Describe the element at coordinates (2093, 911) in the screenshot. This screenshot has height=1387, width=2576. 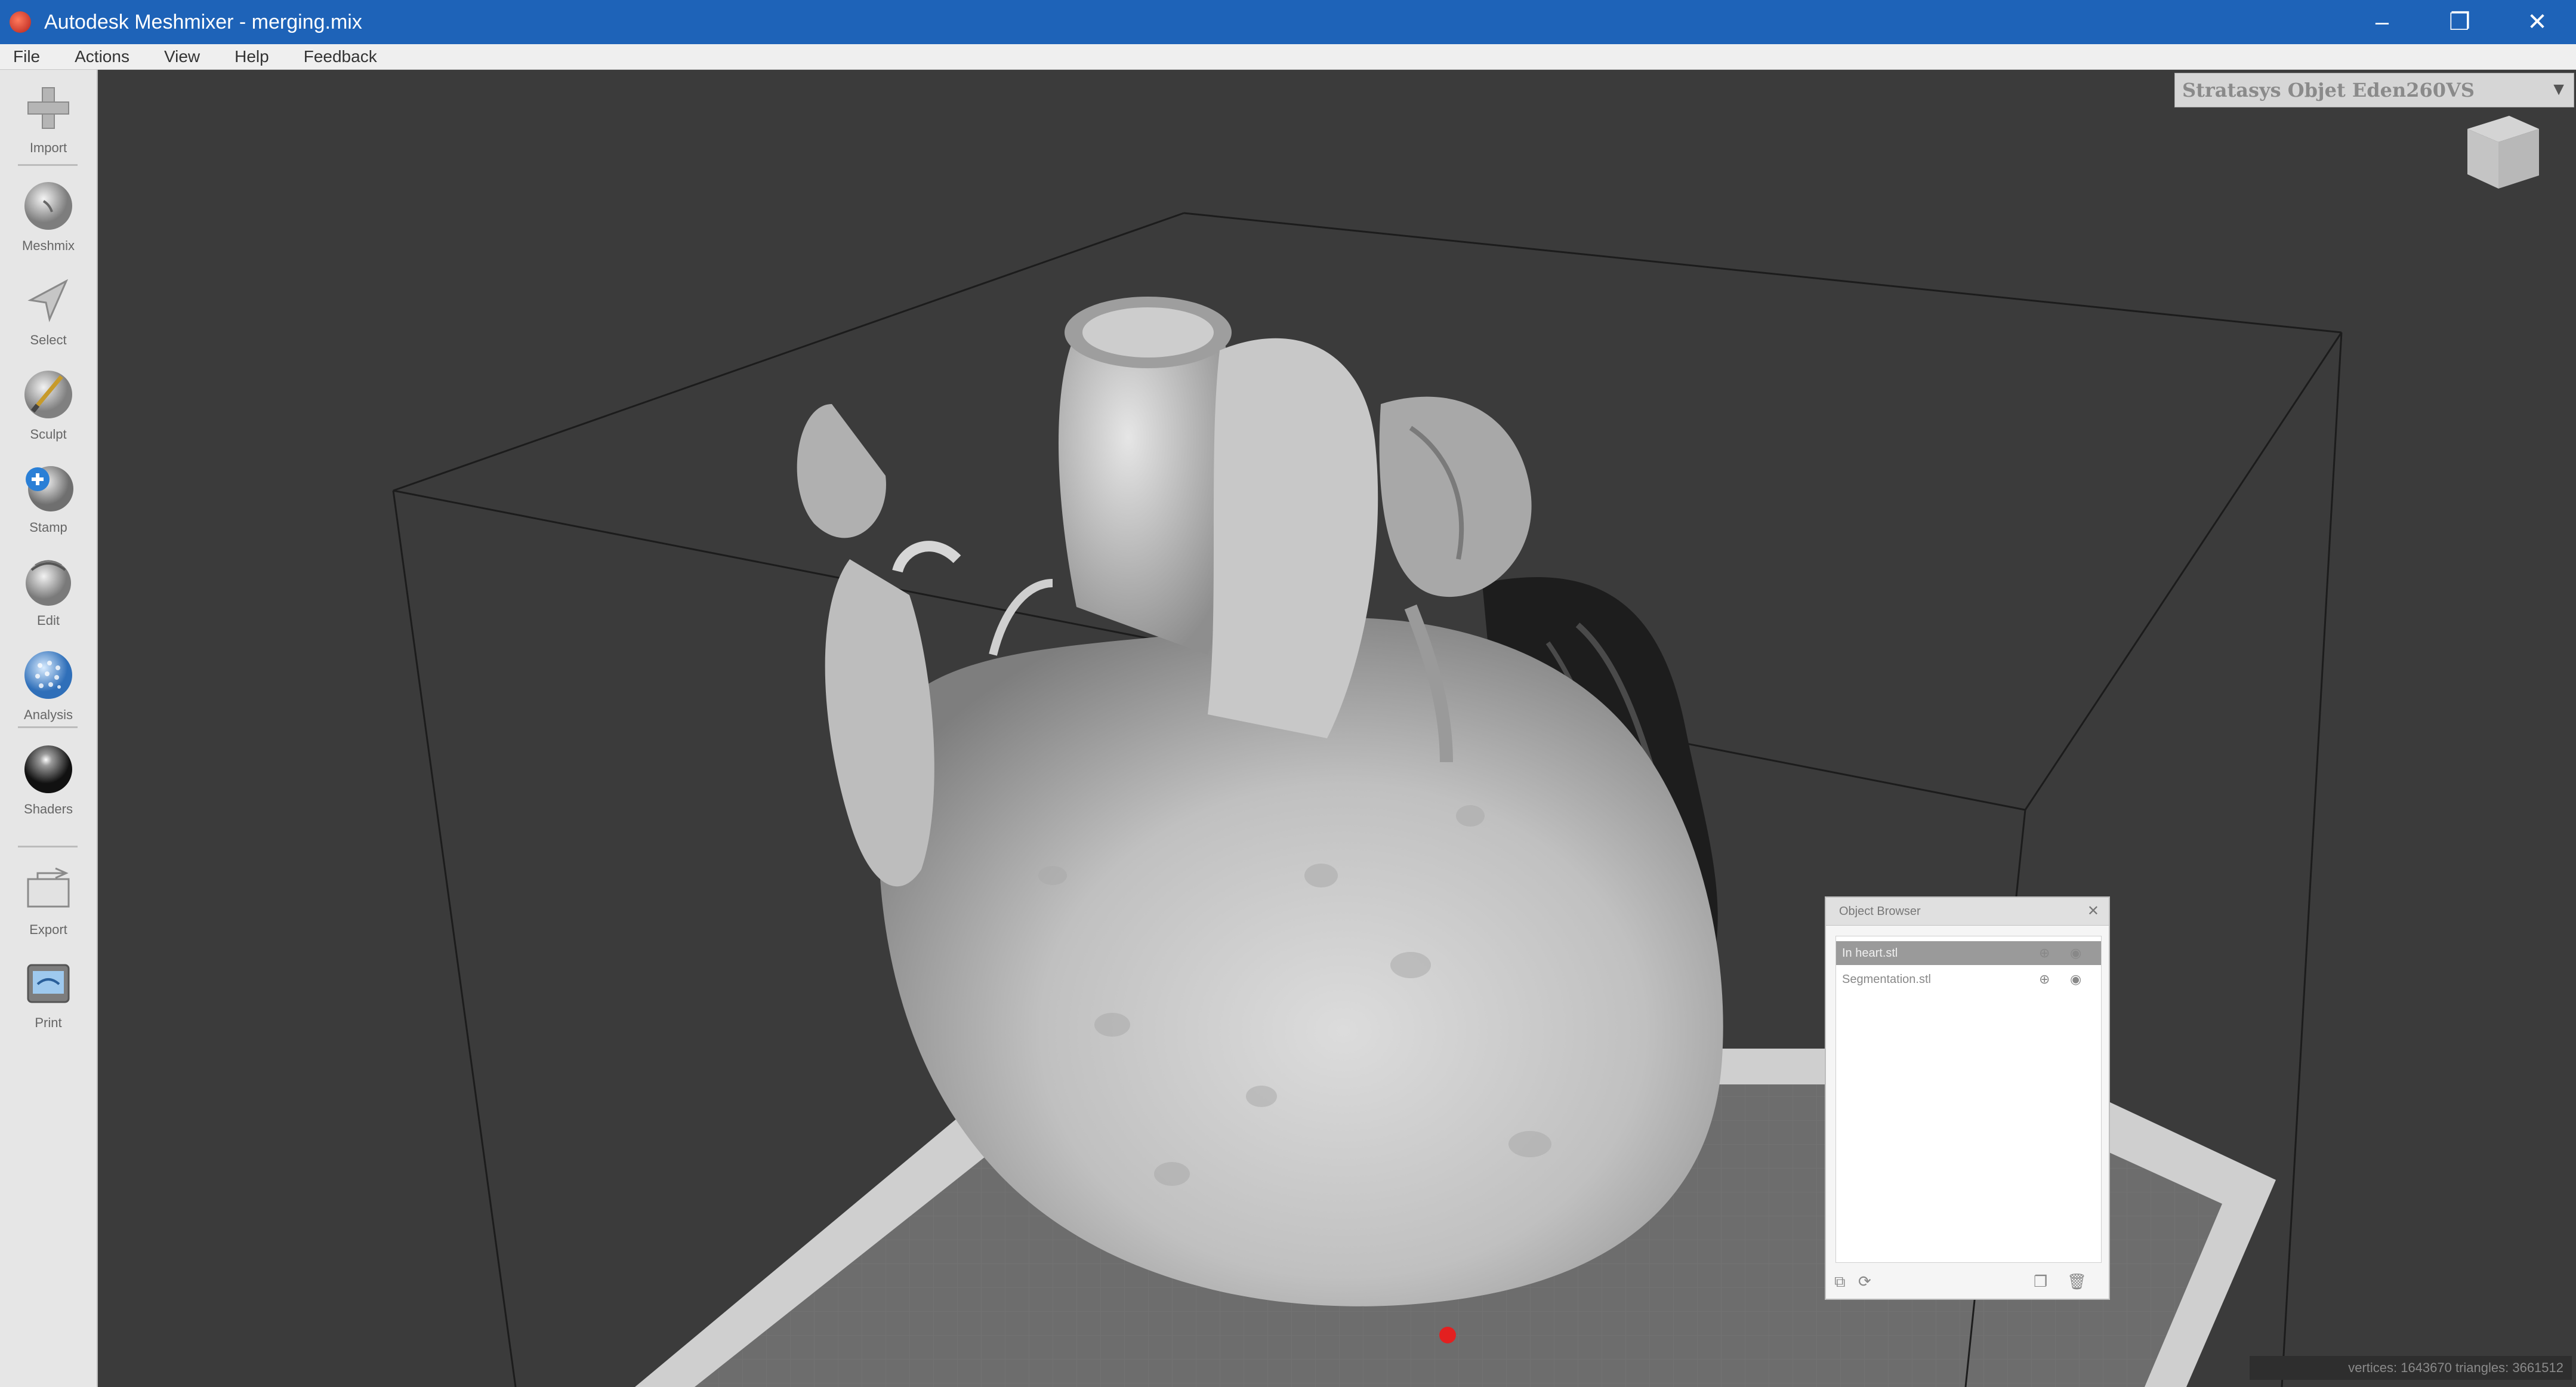
I see `close-icon: ✕` at that location.